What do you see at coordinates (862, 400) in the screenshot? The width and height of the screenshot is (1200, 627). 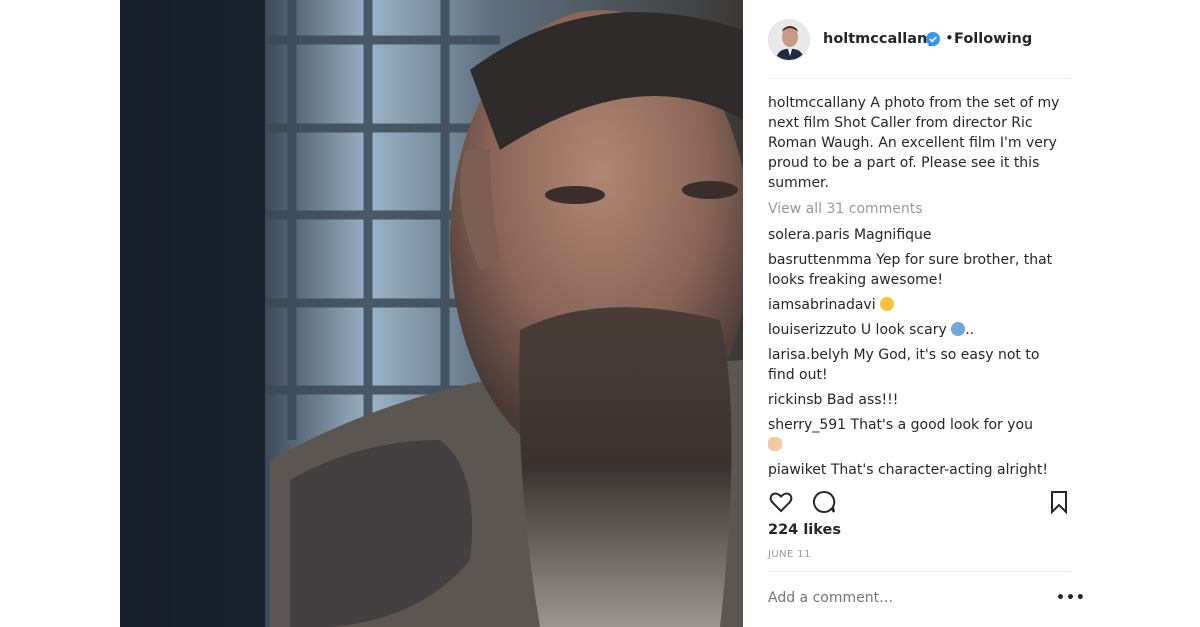 I see `comment-text: Bad ass!!!` at bounding box center [862, 400].